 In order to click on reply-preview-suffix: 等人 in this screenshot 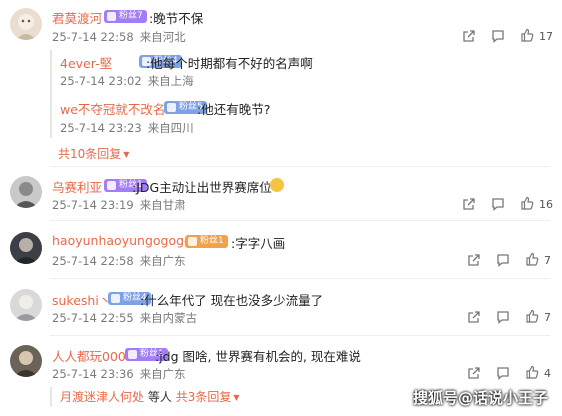, I will do `click(159, 397)`.